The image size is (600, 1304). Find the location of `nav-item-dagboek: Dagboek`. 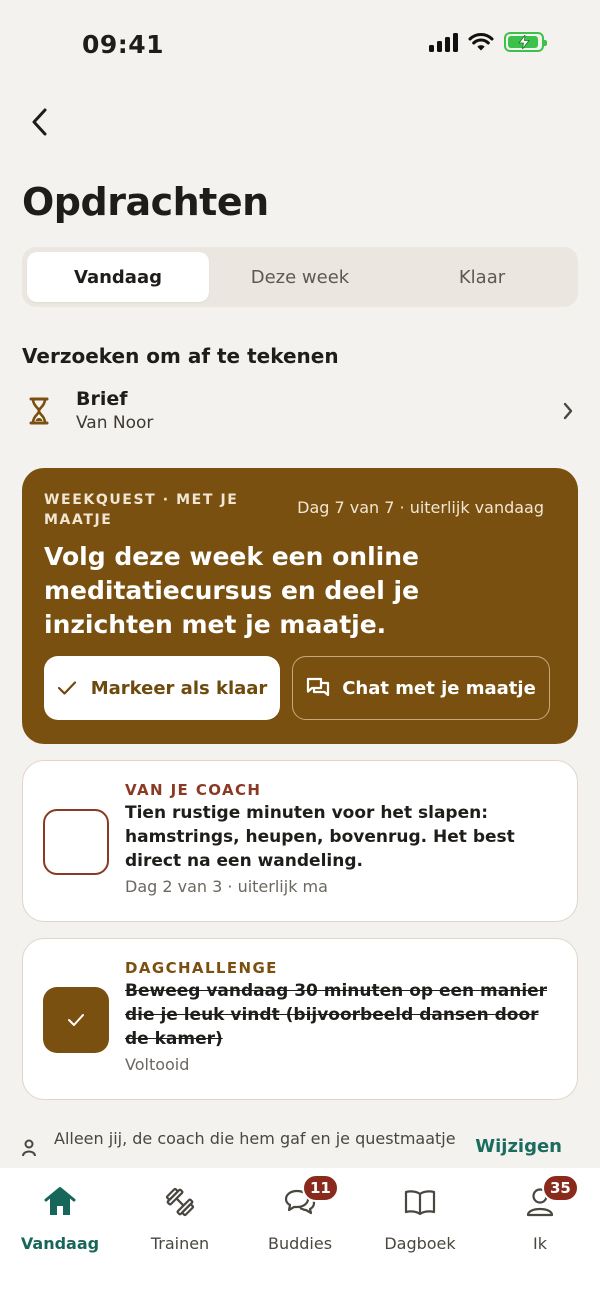

nav-item-dagboek: Dagboek is located at coordinates (420, 1236).